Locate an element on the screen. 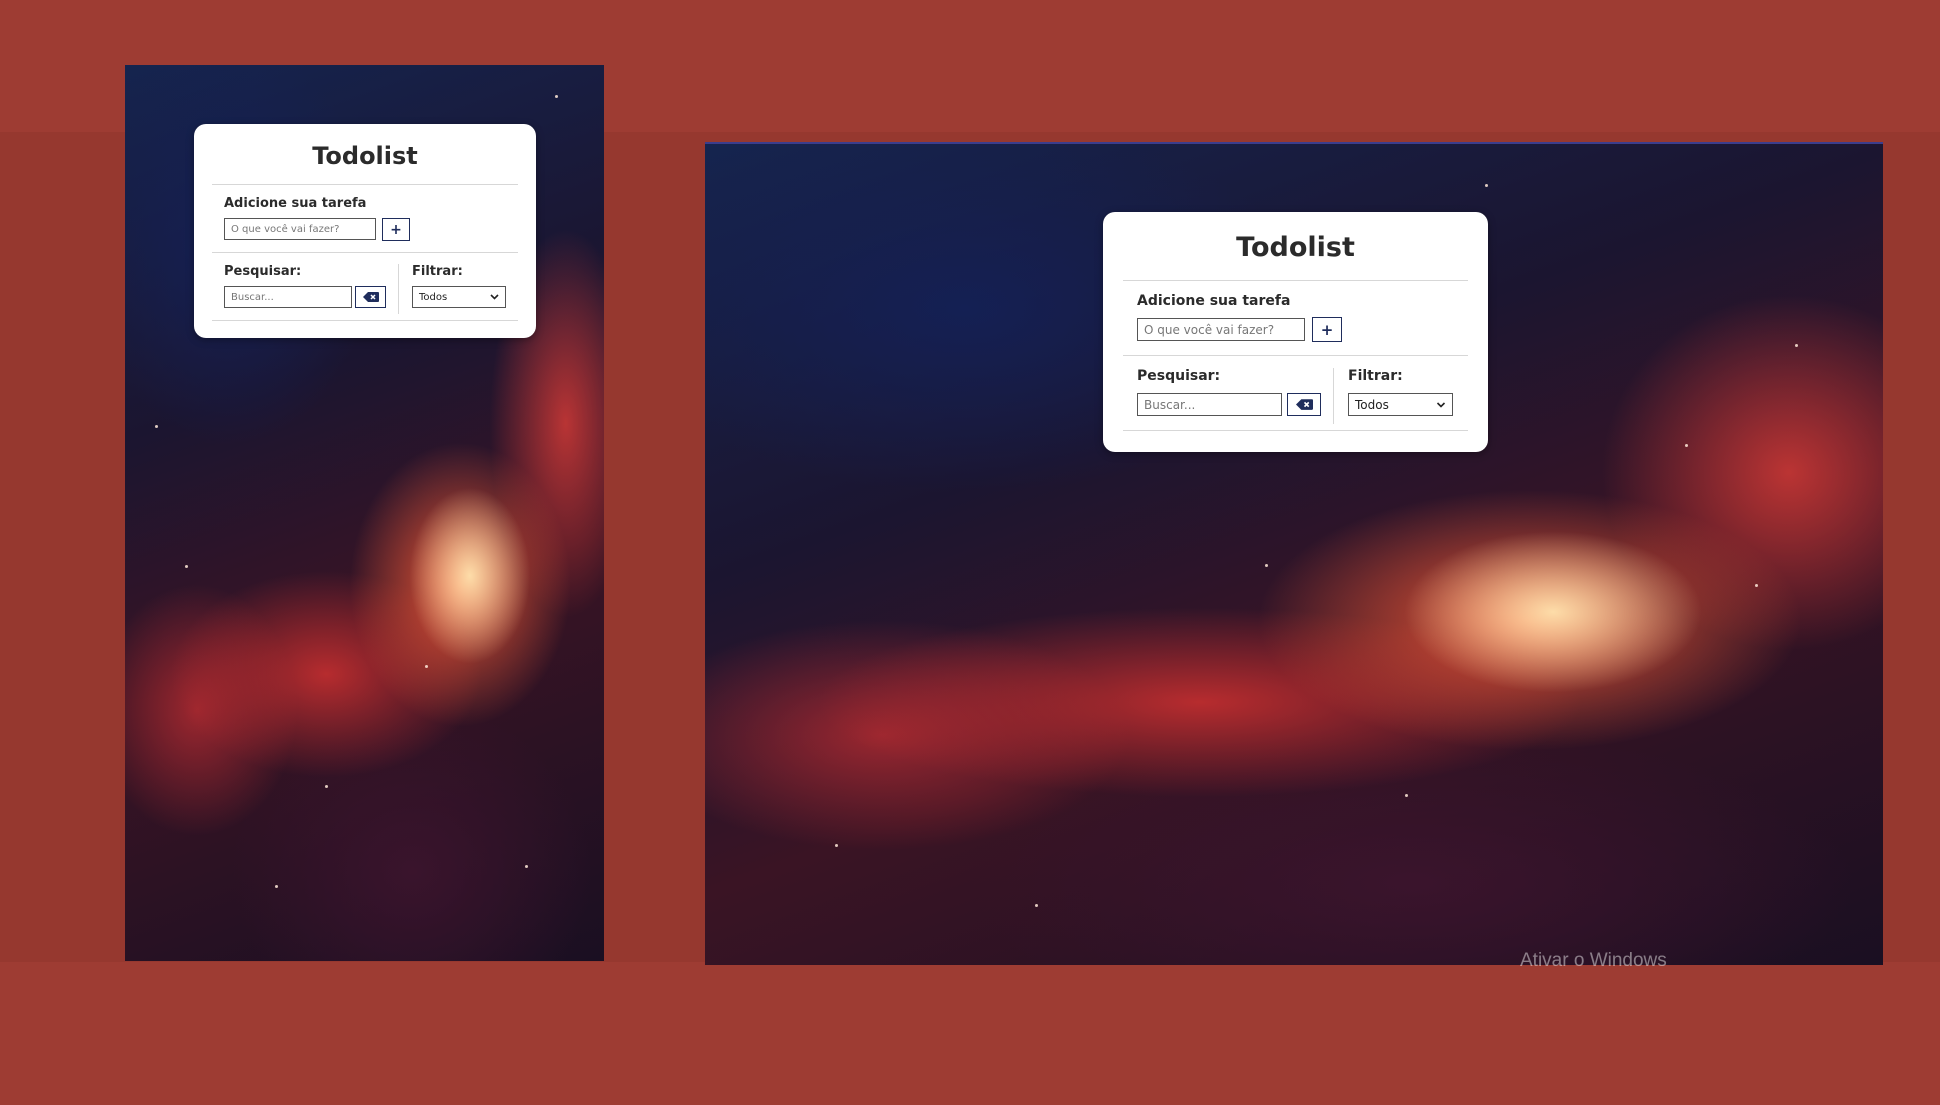  activate-windows-watermark: Ativar o Windows is located at coordinates (1593, 960).